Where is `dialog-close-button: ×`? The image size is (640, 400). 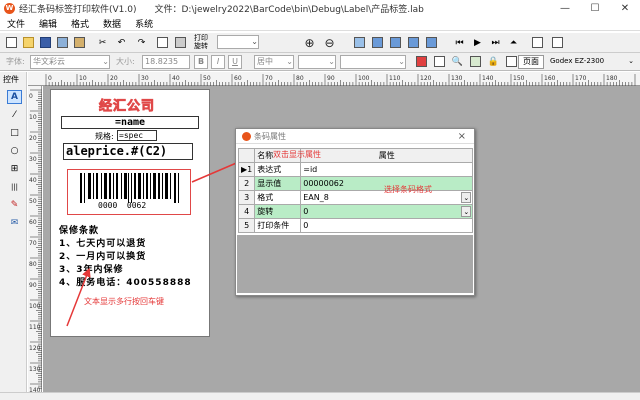 dialog-close-button: × is located at coordinates (462, 136).